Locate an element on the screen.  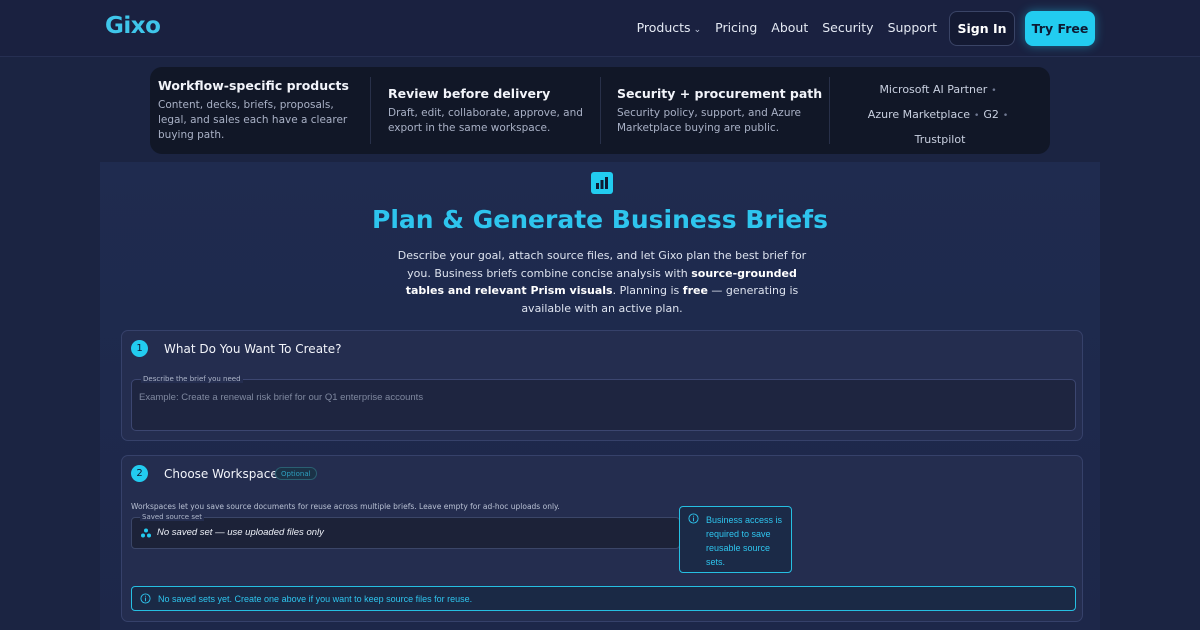
select-value: No saved set — use uploaded files only is located at coordinates (240, 532).